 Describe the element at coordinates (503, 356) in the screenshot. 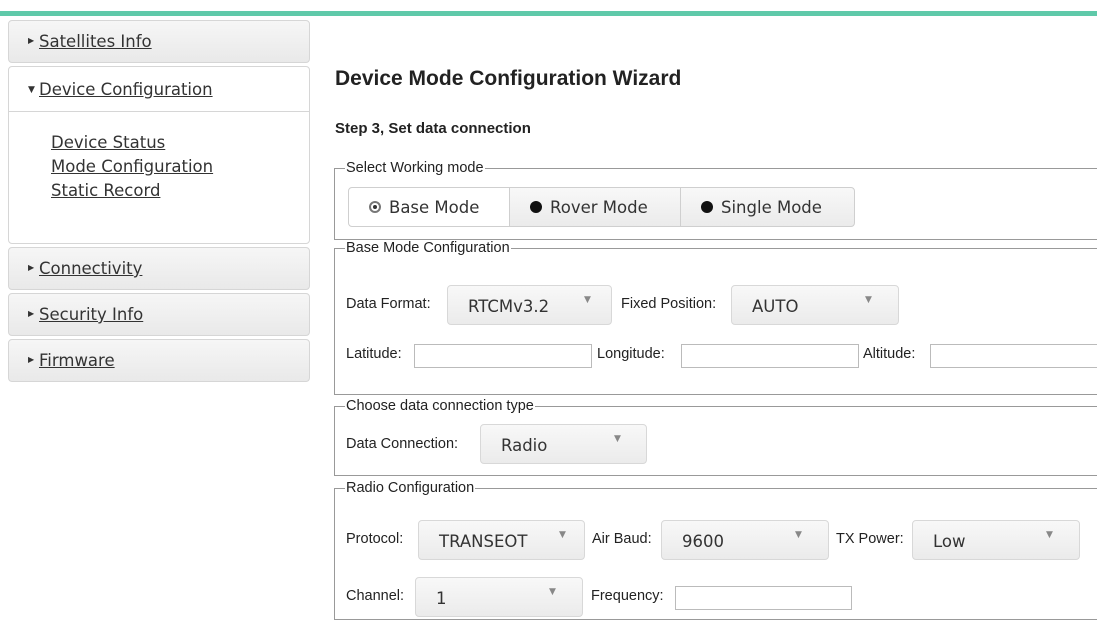

I see `latitude-input` at that location.